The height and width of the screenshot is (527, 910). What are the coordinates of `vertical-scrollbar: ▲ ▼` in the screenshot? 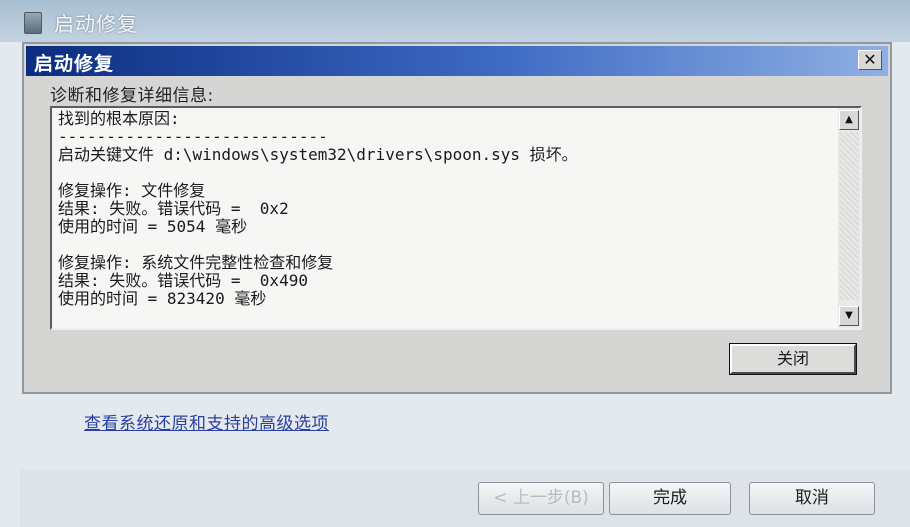 It's located at (849, 218).